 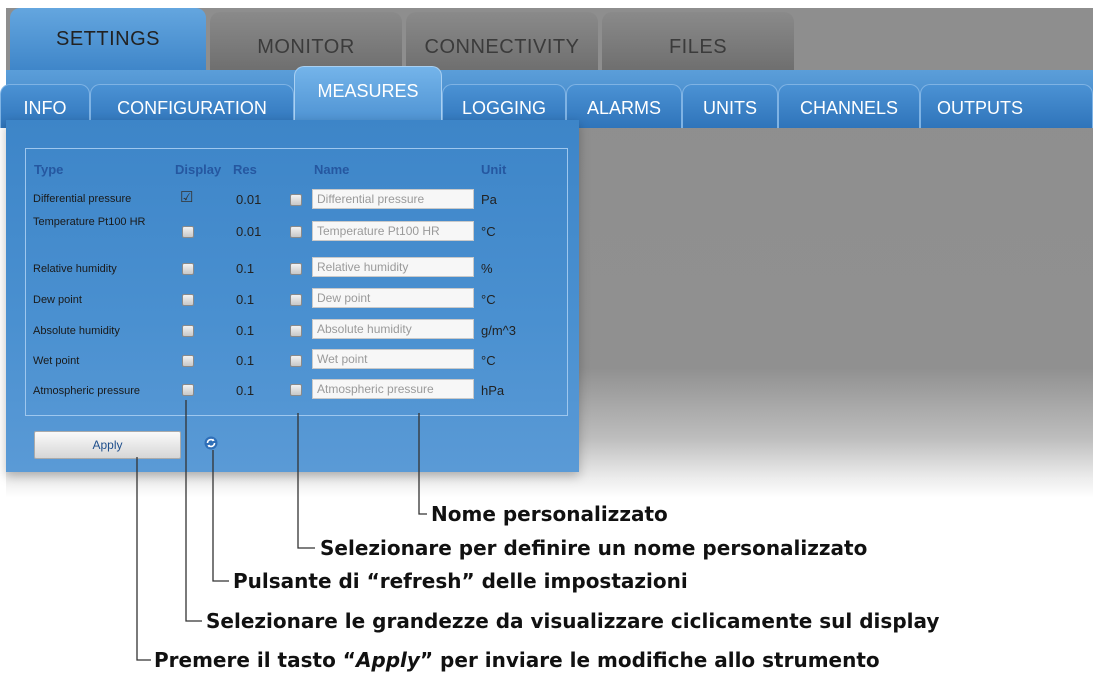 I want to click on callout-apply-word: Apply, so click(x=387, y=660).